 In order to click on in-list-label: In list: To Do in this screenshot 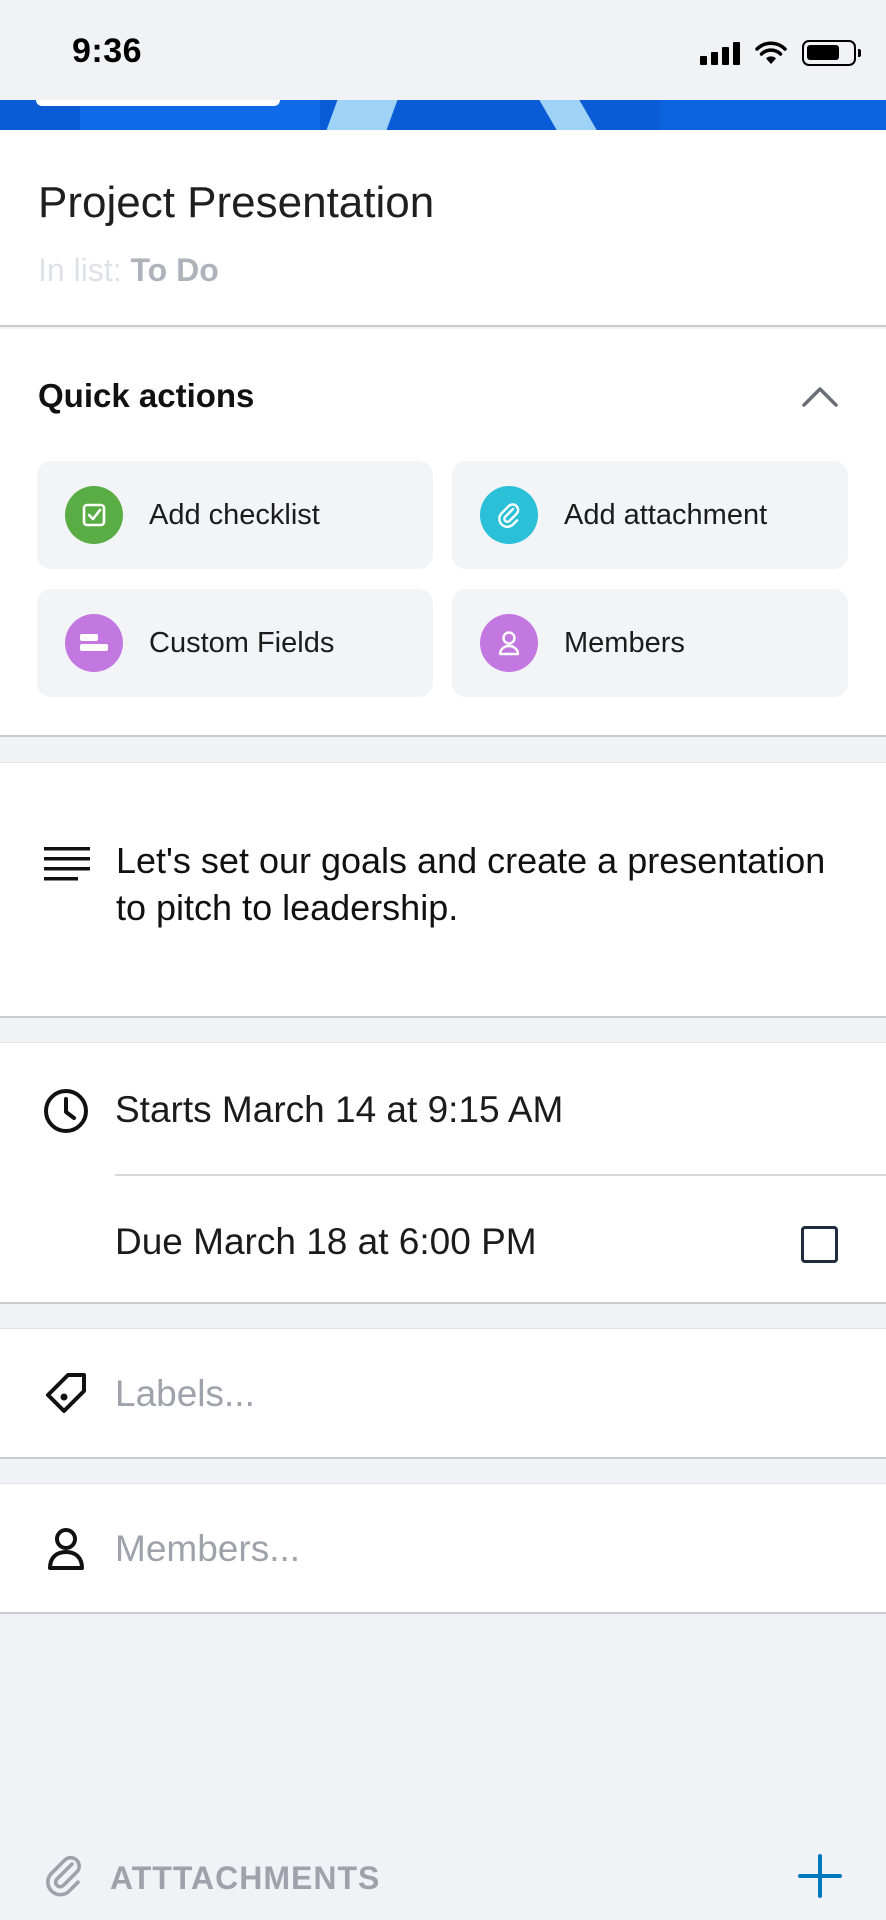, I will do `click(128, 270)`.